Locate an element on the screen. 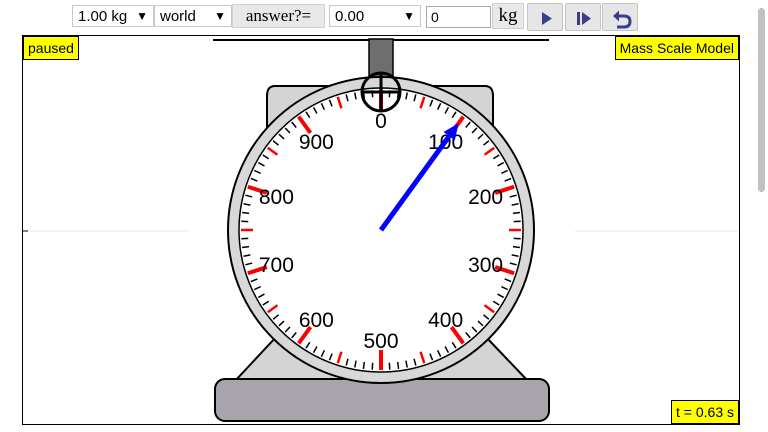 This screenshot has width=768, height=432. status-label: paused is located at coordinates (51, 48).